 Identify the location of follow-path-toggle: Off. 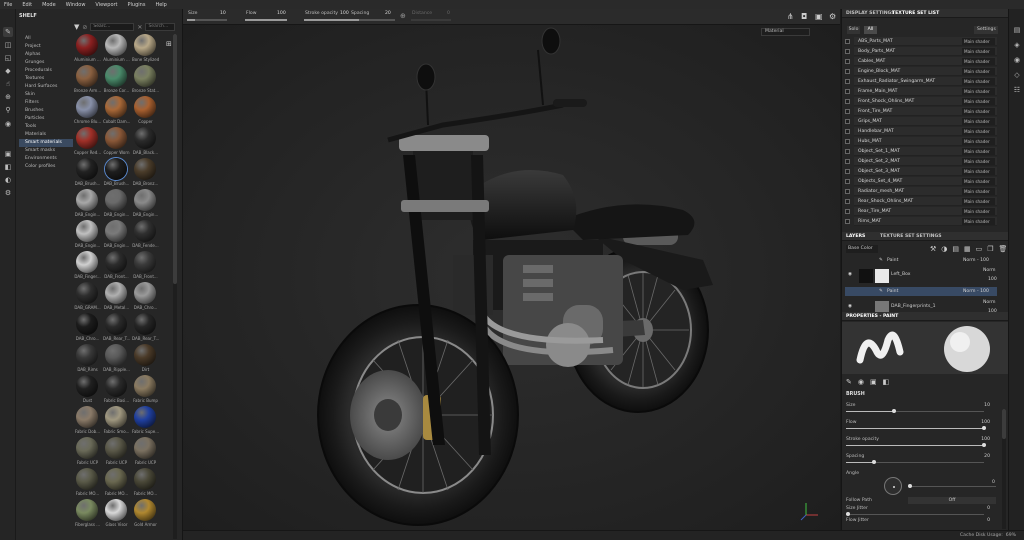
(952, 500).